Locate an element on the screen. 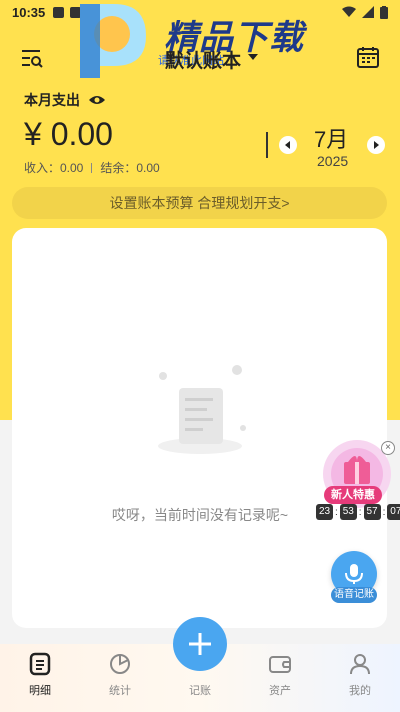  chevron-right-icon is located at coordinates (376, 145).